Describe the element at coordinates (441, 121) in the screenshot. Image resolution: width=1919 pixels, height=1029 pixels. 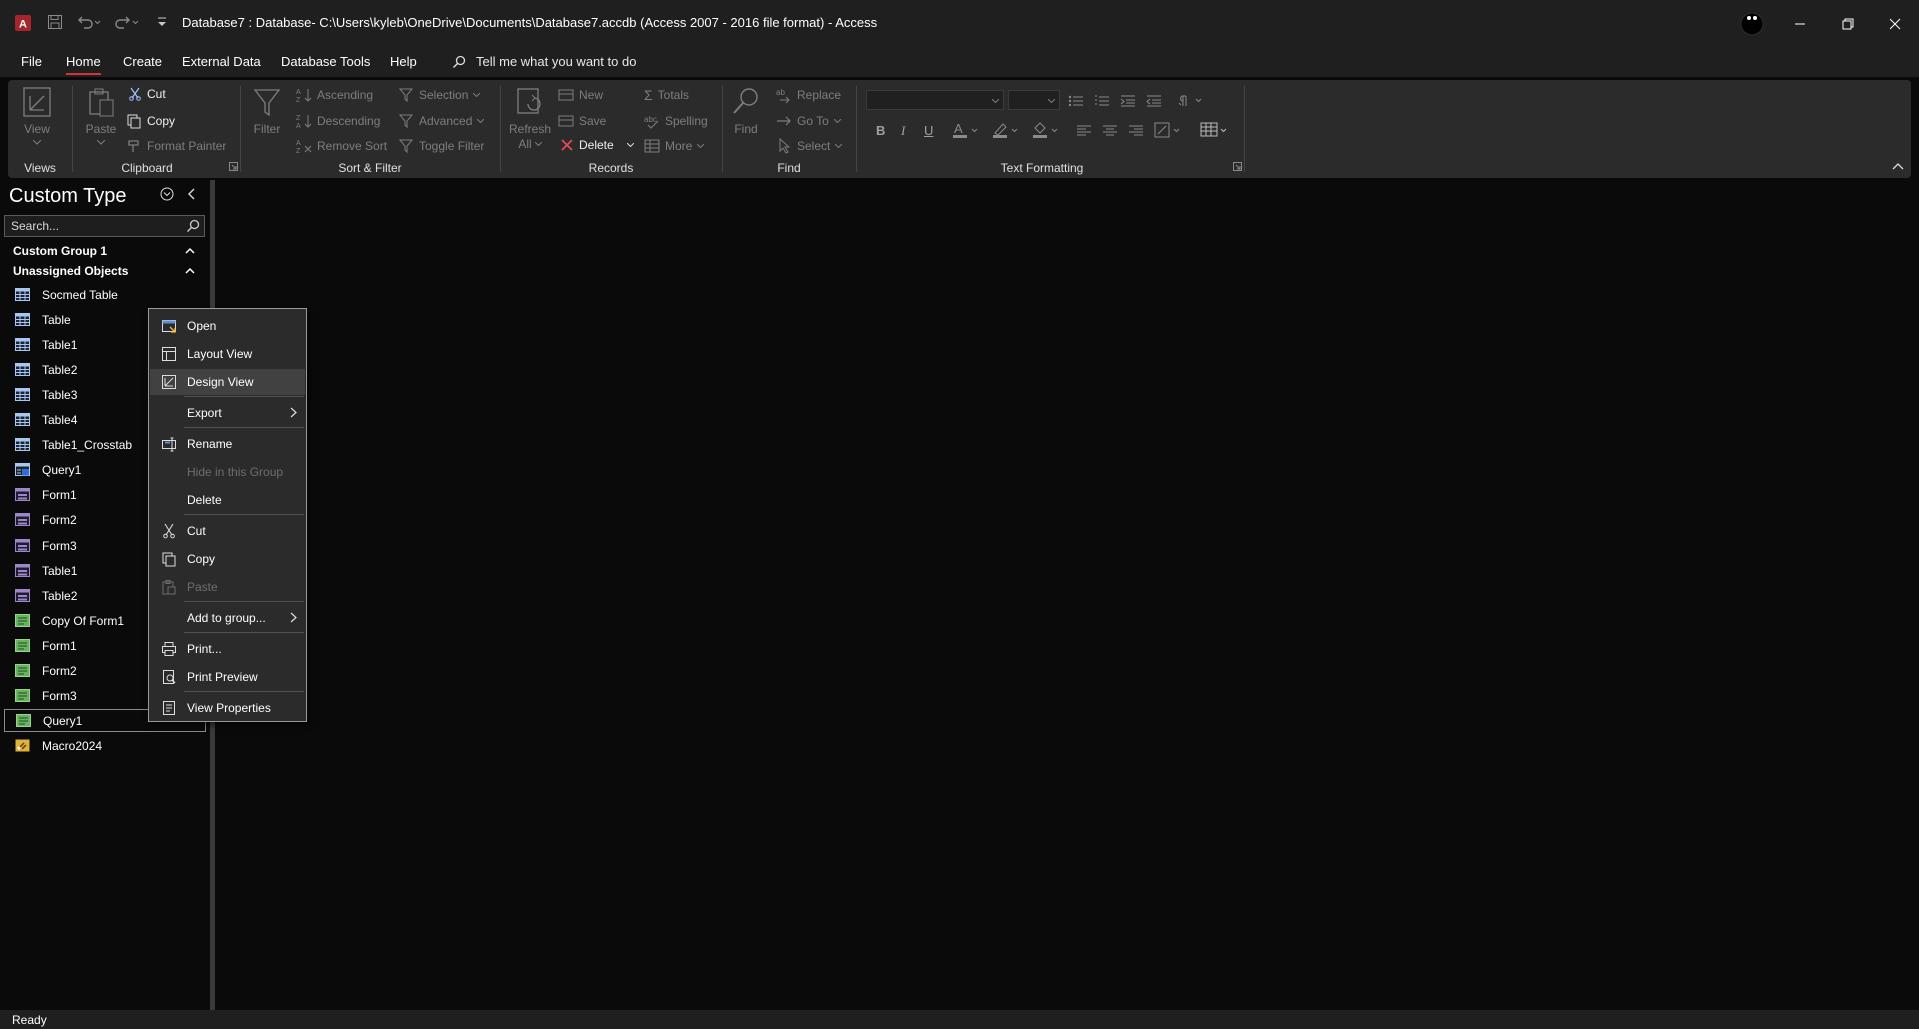
I see `advanced-button: Advanced` at that location.